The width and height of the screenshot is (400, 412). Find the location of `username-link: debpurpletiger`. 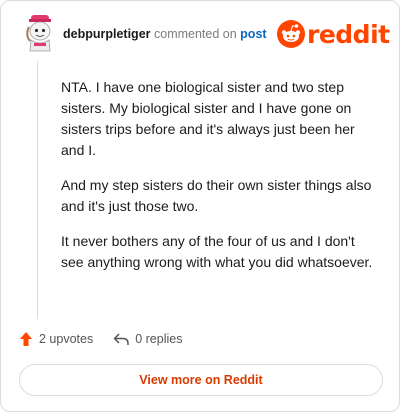

username-link: debpurpletiger is located at coordinates (107, 34).